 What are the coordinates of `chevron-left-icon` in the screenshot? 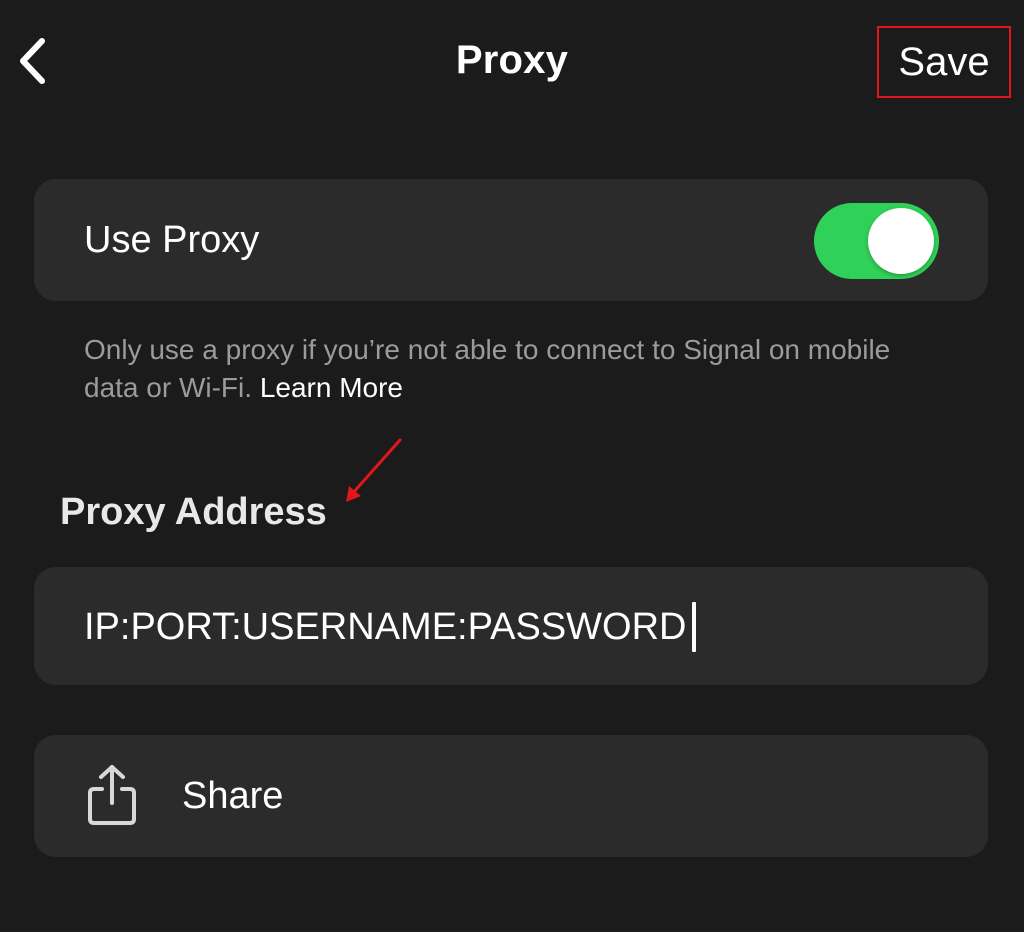 It's located at (32, 61).